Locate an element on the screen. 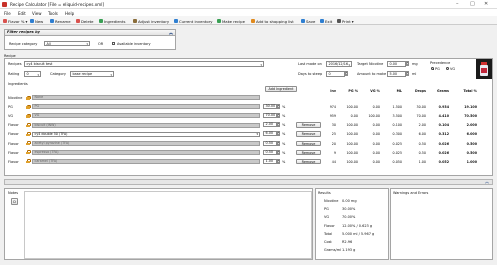 Image resolution: width=497 pixels, height=265 pixels. days-steep-stepper: ▴ ▾ is located at coordinates (346, 73).